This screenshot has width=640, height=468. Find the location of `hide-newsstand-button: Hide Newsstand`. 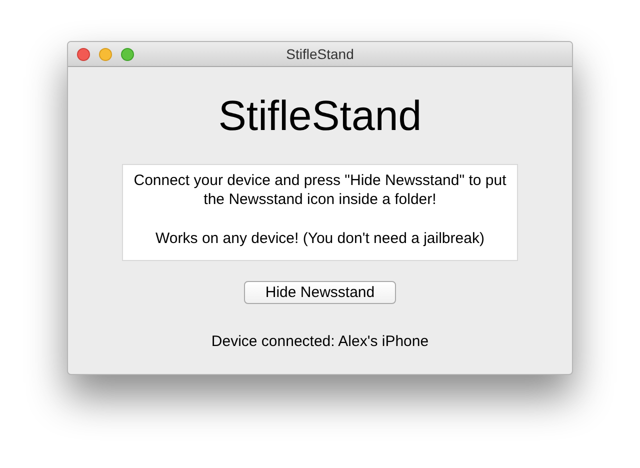

hide-newsstand-button: Hide Newsstand is located at coordinates (320, 292).